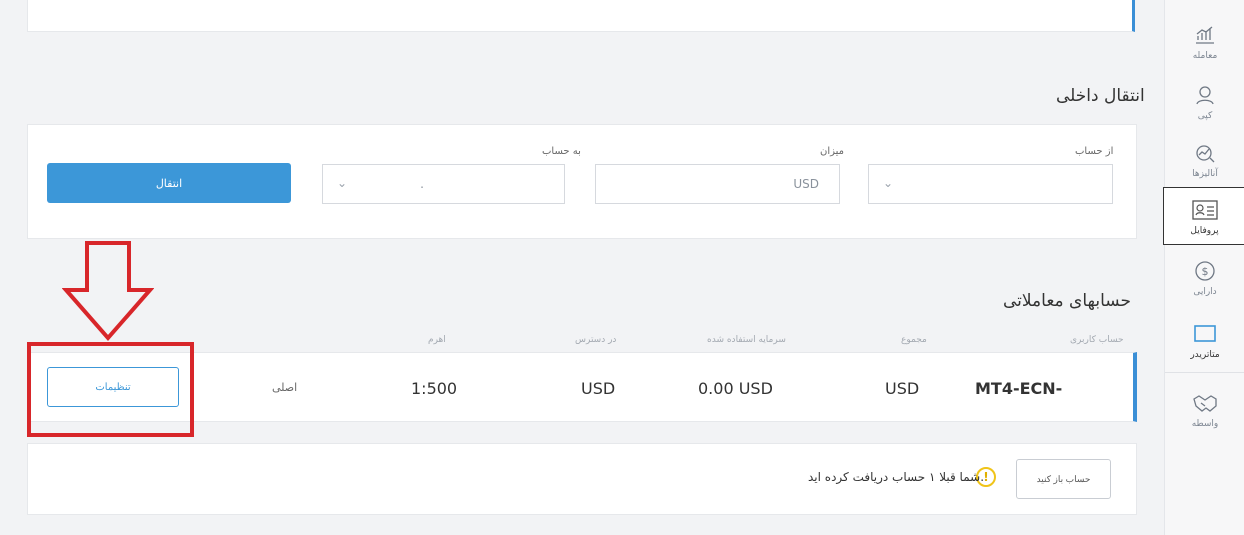 The image size is (1244, 535). I want to click on sidebar-item-copy: کپی, so click(1204, 101).